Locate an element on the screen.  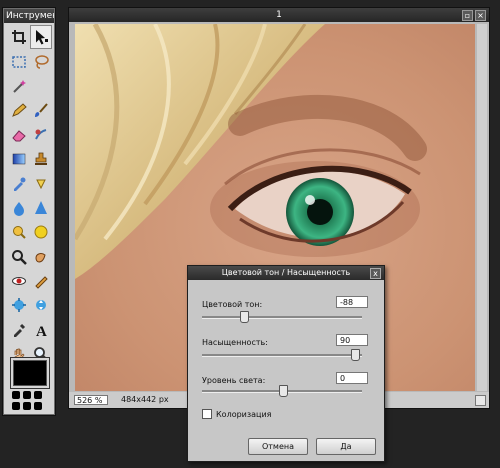
lasso-tool is located at coordinates (41, 61).